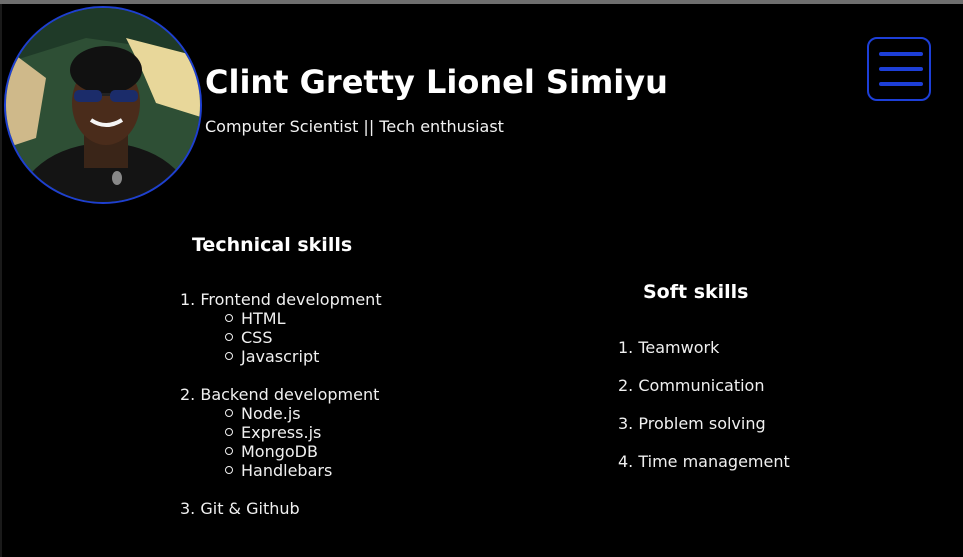 The height and width of the screenshot is (557, 963). What do you see at coordinates (280, 394) in the screenshot?
I see `technical-skill-label: 2. Backend development` at bounding box center [280, 394].